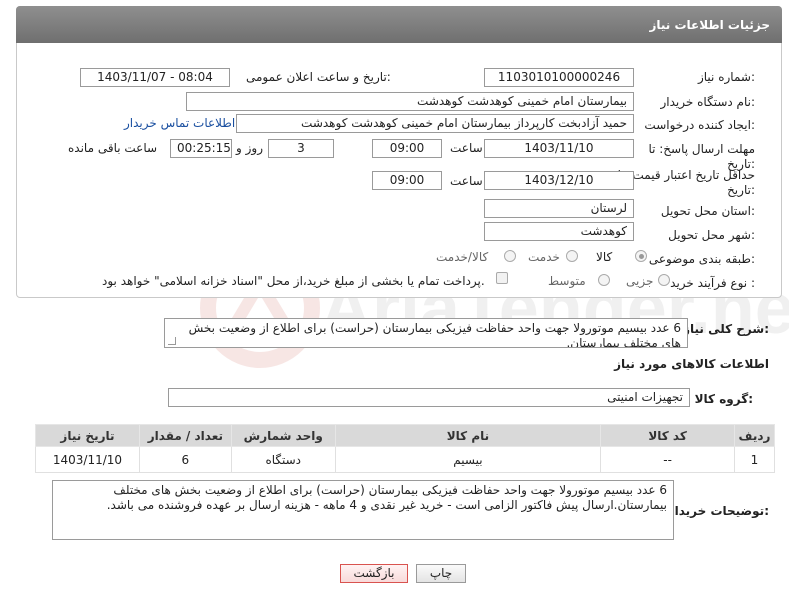 The width and height of the screenshot is (789, 598). Describe the element at coordinates (172, 341) in the screenshot. I see `resize-grip-icon` at that location.